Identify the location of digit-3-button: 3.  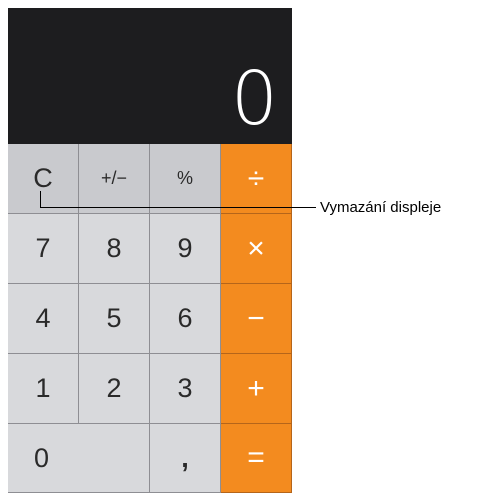
(185, 389).